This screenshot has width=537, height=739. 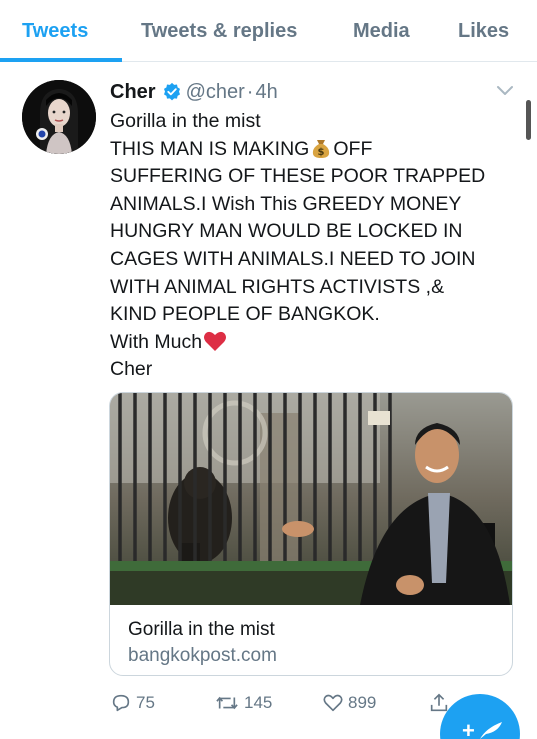 I want to click on tweet-line: Cher, so click(x=131, y=369).